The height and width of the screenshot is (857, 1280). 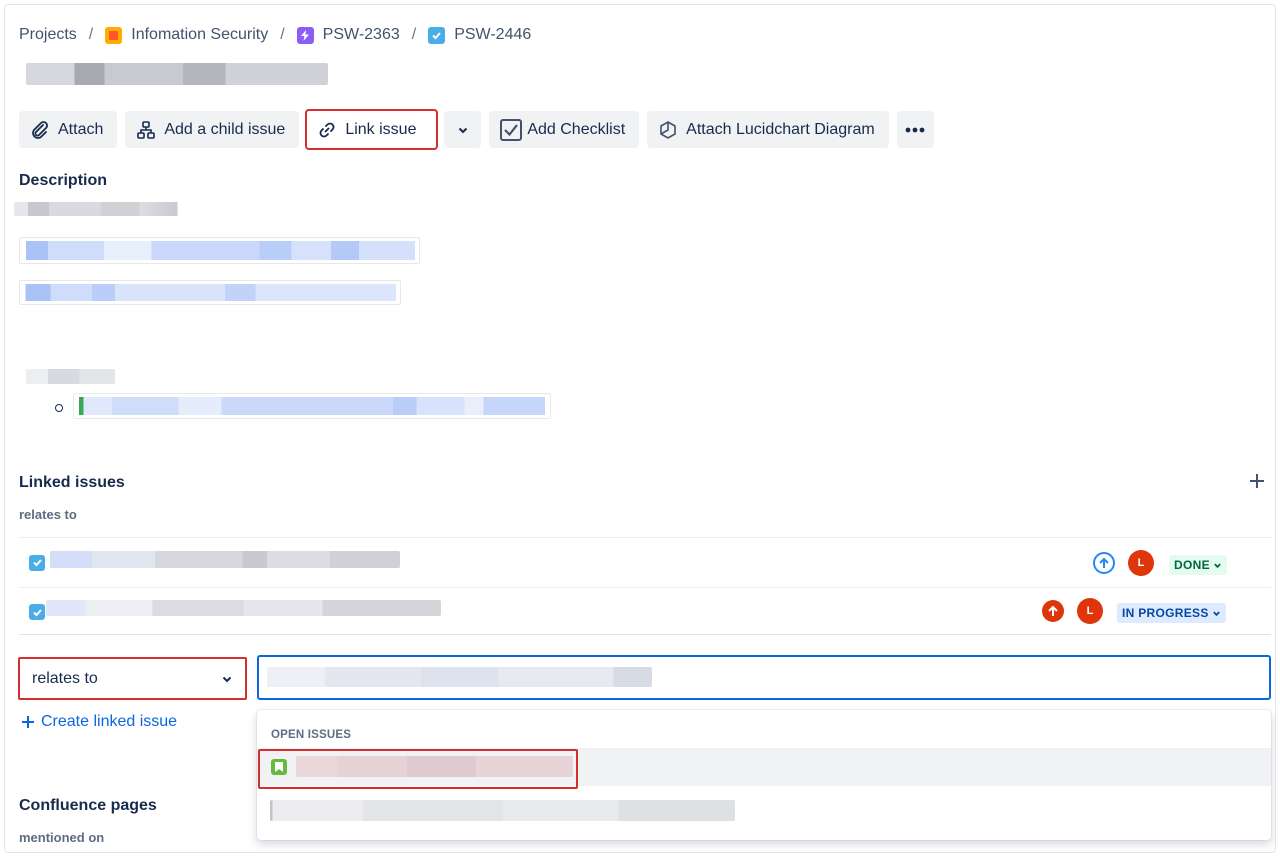 I want to click on breadcrumb-epic: PSW-2363, so click(x=348, y=35).